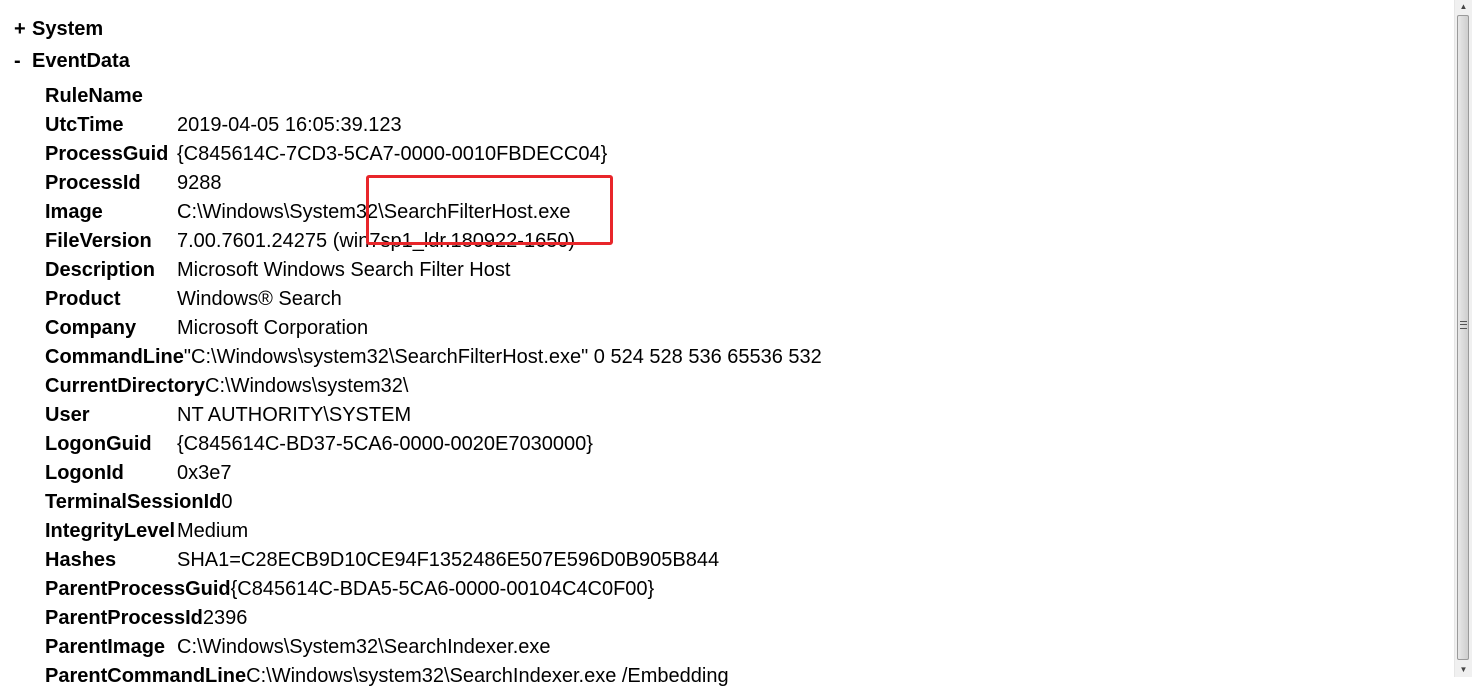 Image resolution: width=1472 pixels, height=691 pixels. Describe the element at coordinates (114, 357) in the screenshot. I see `field-label: CommandLine` at that location.